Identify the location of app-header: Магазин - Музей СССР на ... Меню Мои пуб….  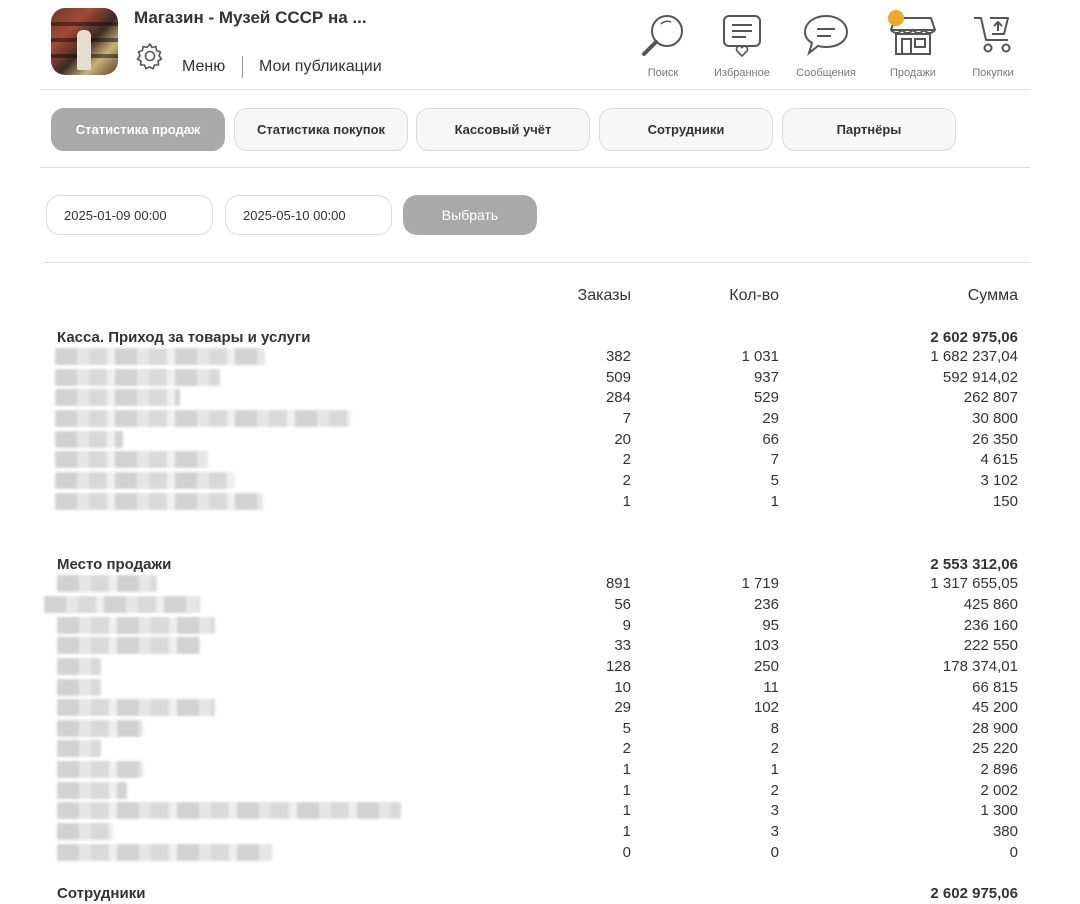
(540, 45).